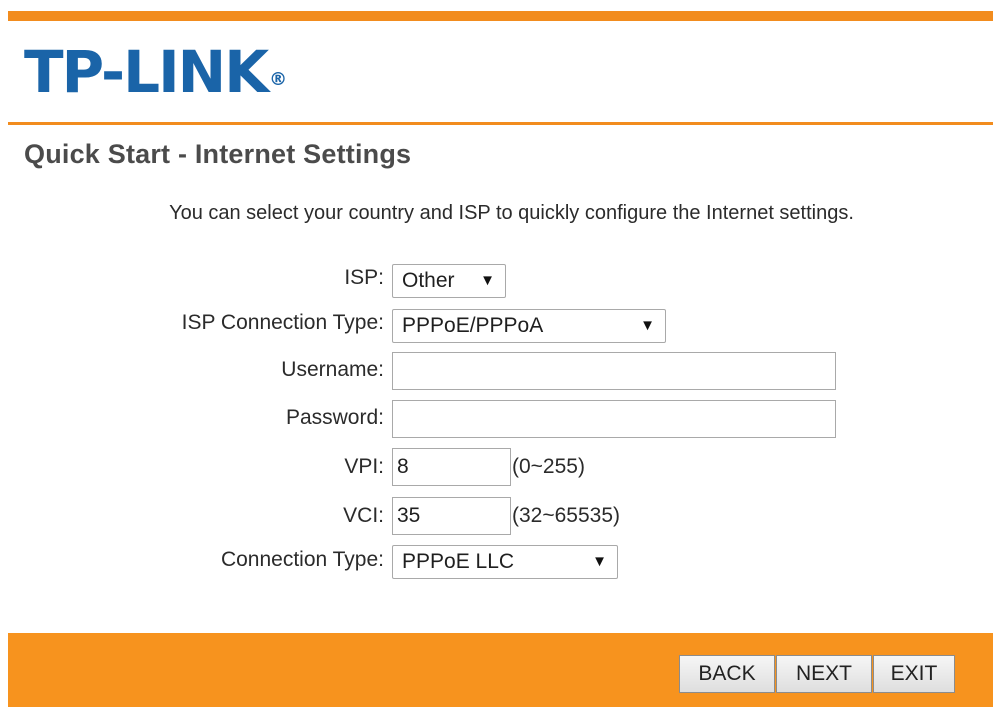  I want to click on logo-text: TP-LINK, so click(146, 72).